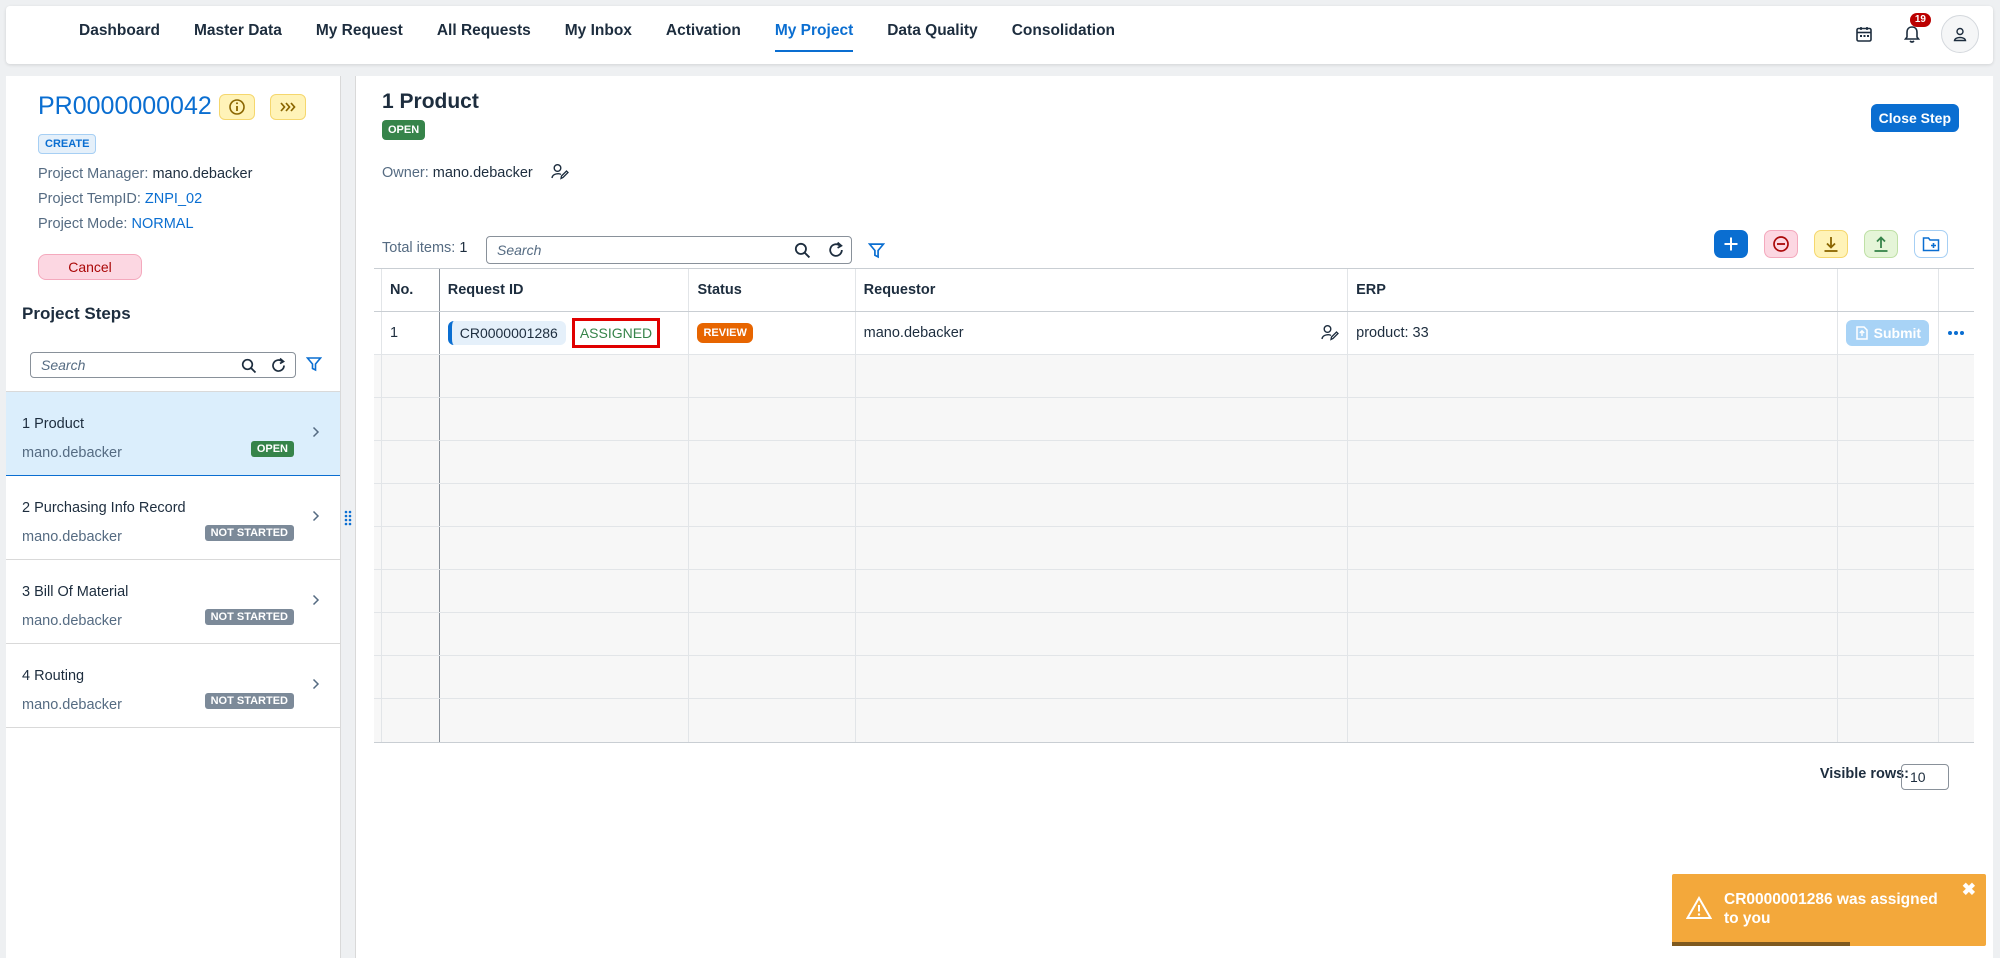  What do you see at coordinates (616, 333) in the screenshot?
I see `assigned-status: ASSIGNED` at bounding box center [616, 333].